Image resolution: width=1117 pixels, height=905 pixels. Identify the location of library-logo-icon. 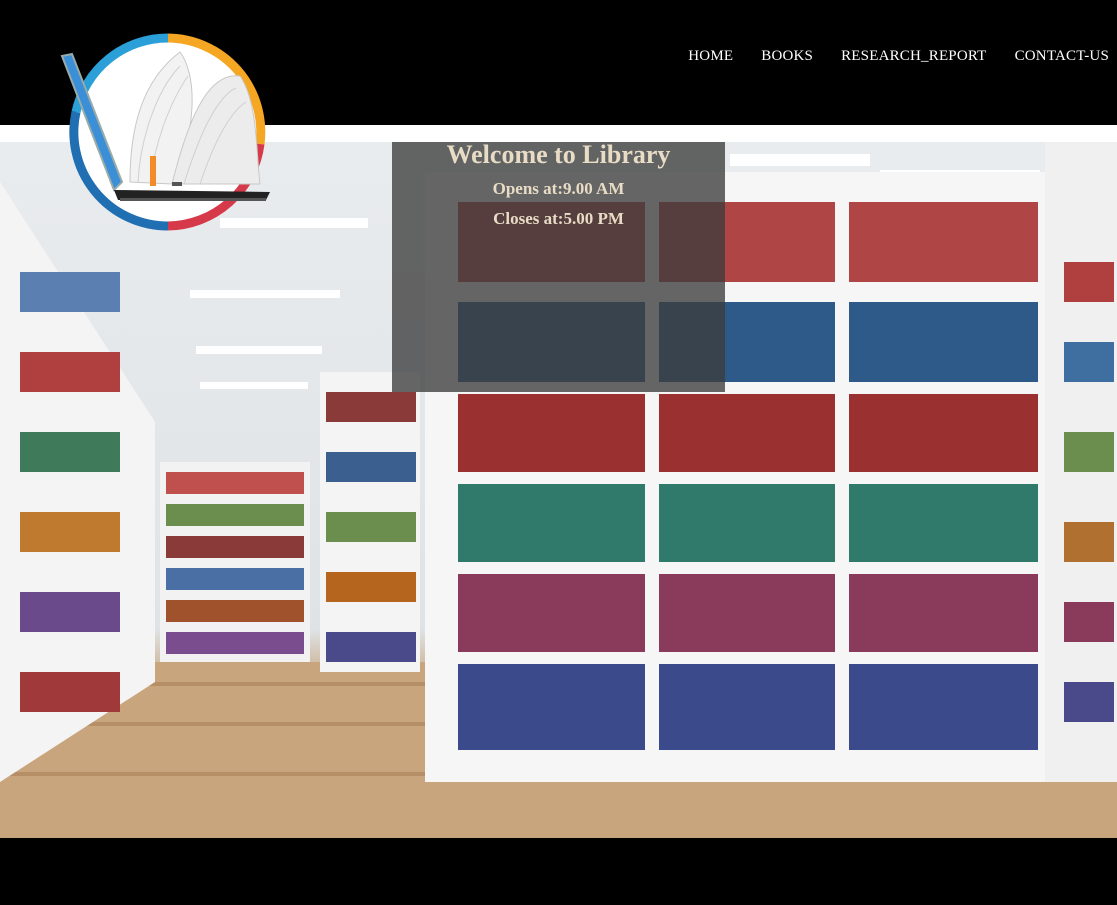
(166, 132).